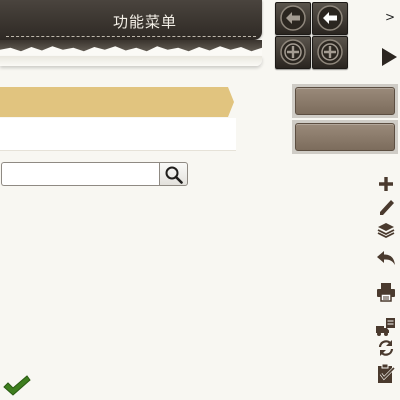 The height and width of the screenshot is (400, 400). What do you see at coordinates (386, 259) in the screenshot?
I see `undo-icon` at bounding box center [386, 259].